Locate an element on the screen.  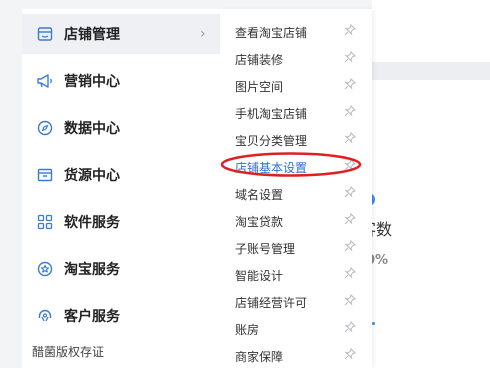
apps-grid-icon is located at coordinates (45, 222).